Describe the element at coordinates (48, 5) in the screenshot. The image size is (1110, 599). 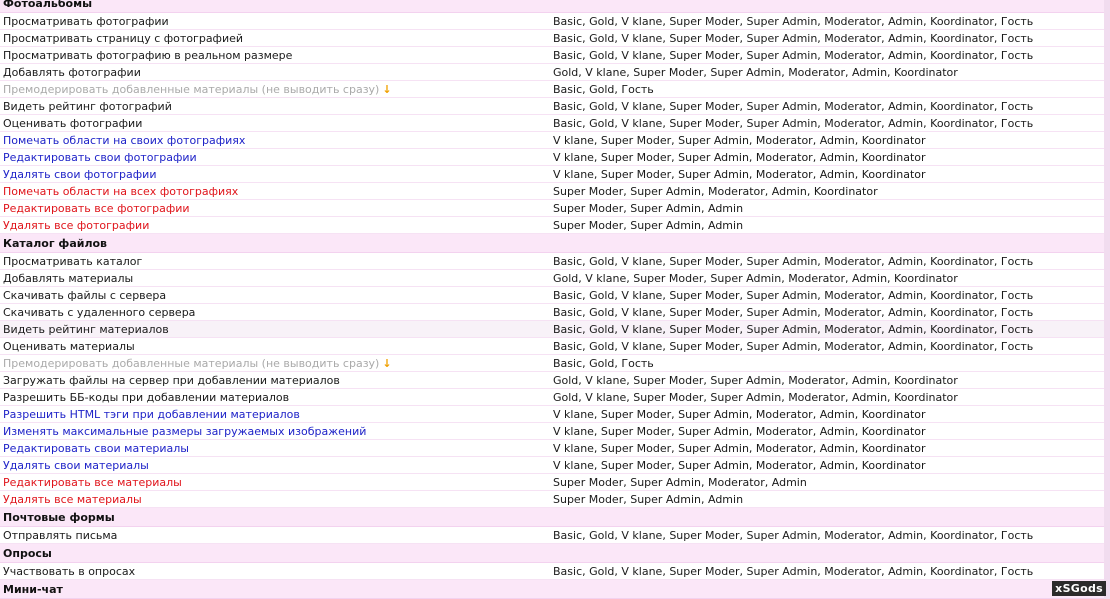
I see `section-title: Фотоальбомы` at that location.